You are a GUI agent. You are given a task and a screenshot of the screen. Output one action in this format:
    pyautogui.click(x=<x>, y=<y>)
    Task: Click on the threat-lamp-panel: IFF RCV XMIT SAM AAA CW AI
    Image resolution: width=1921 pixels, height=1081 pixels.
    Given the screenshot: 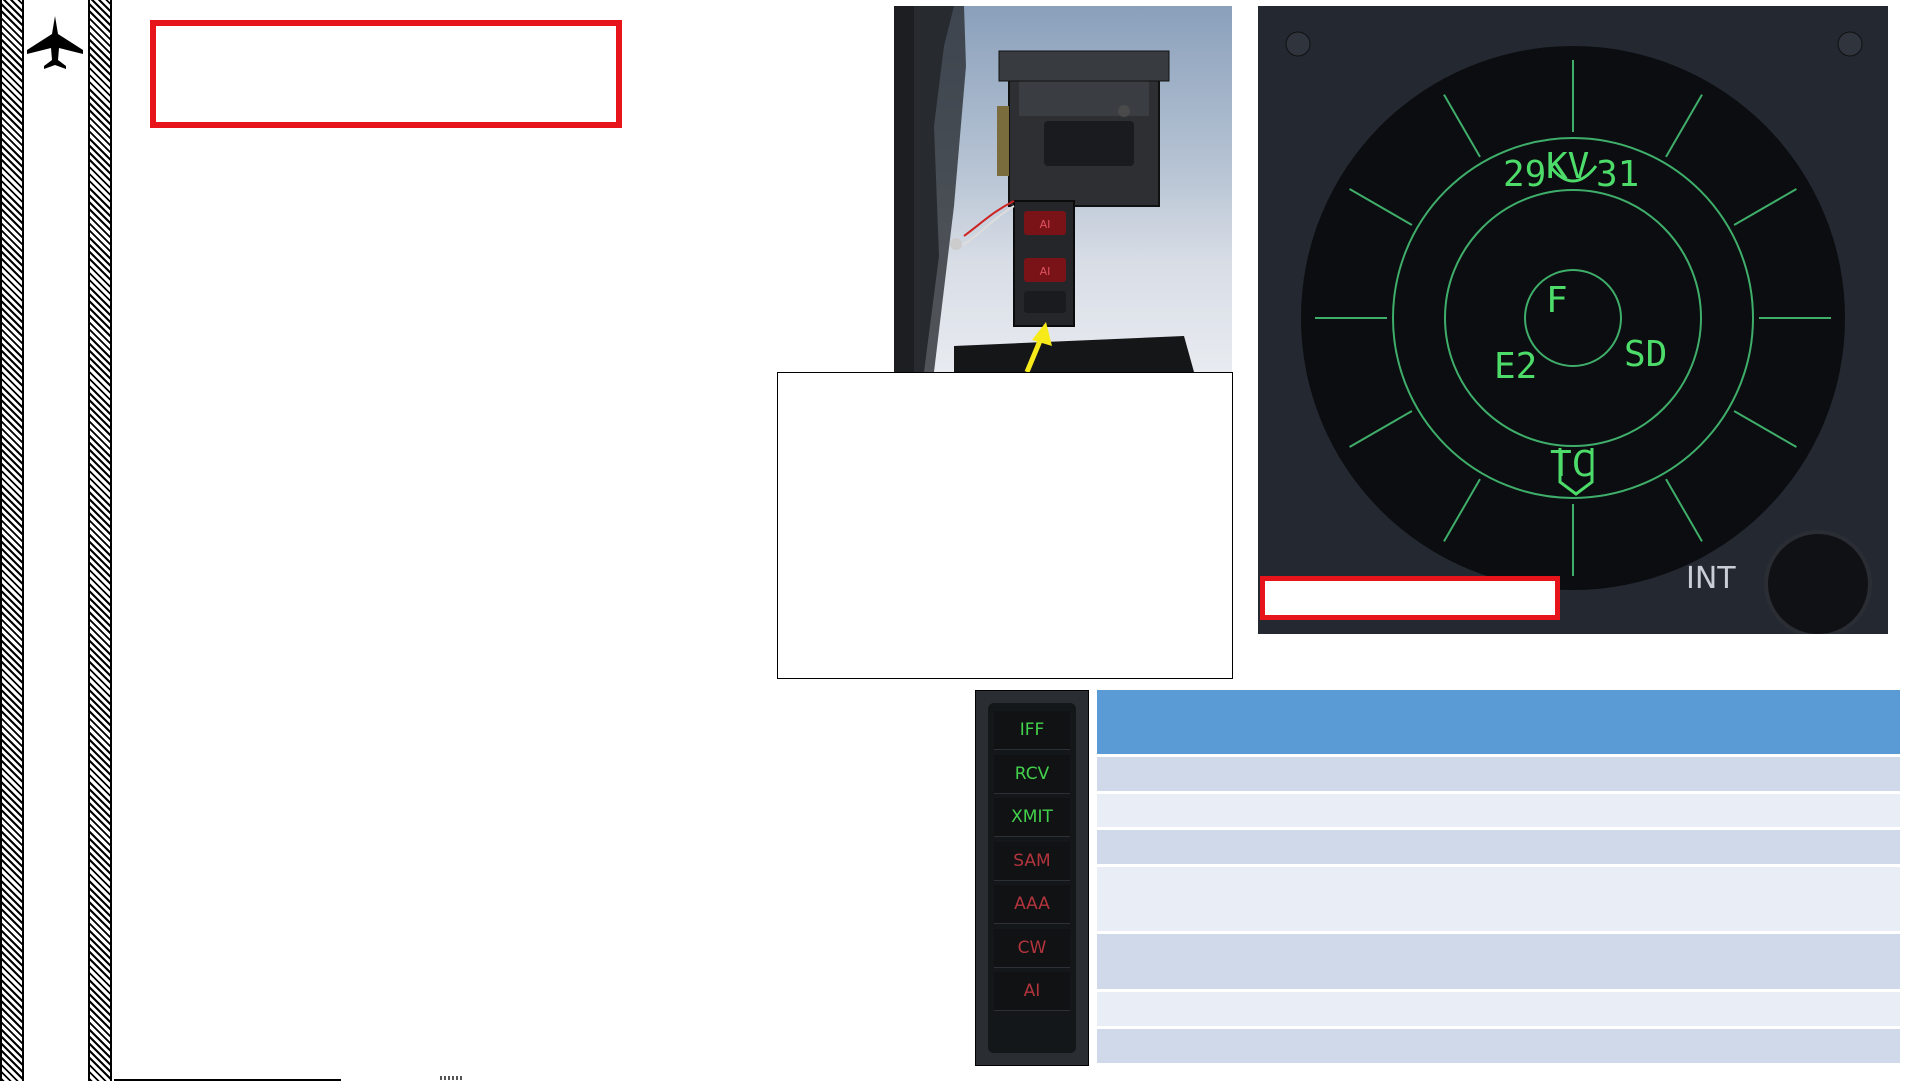 What is the action you would take?
    pyautogui.click(x=1032, y=878)
    